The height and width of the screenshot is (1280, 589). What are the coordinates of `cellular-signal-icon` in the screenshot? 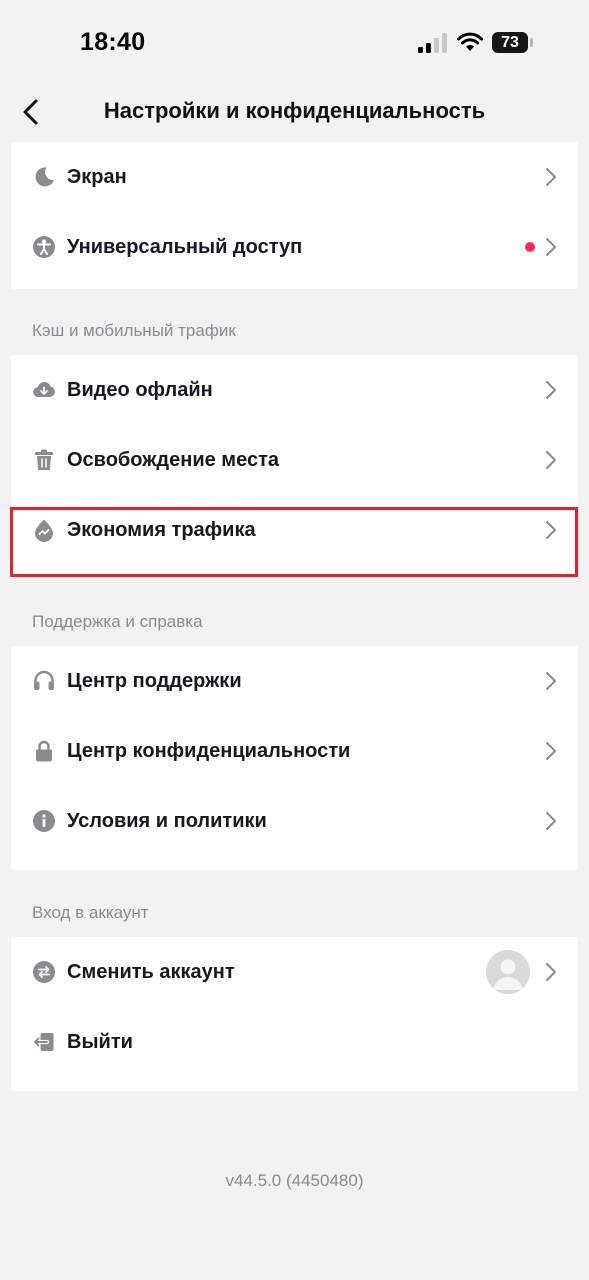 It's located at (432, 43).